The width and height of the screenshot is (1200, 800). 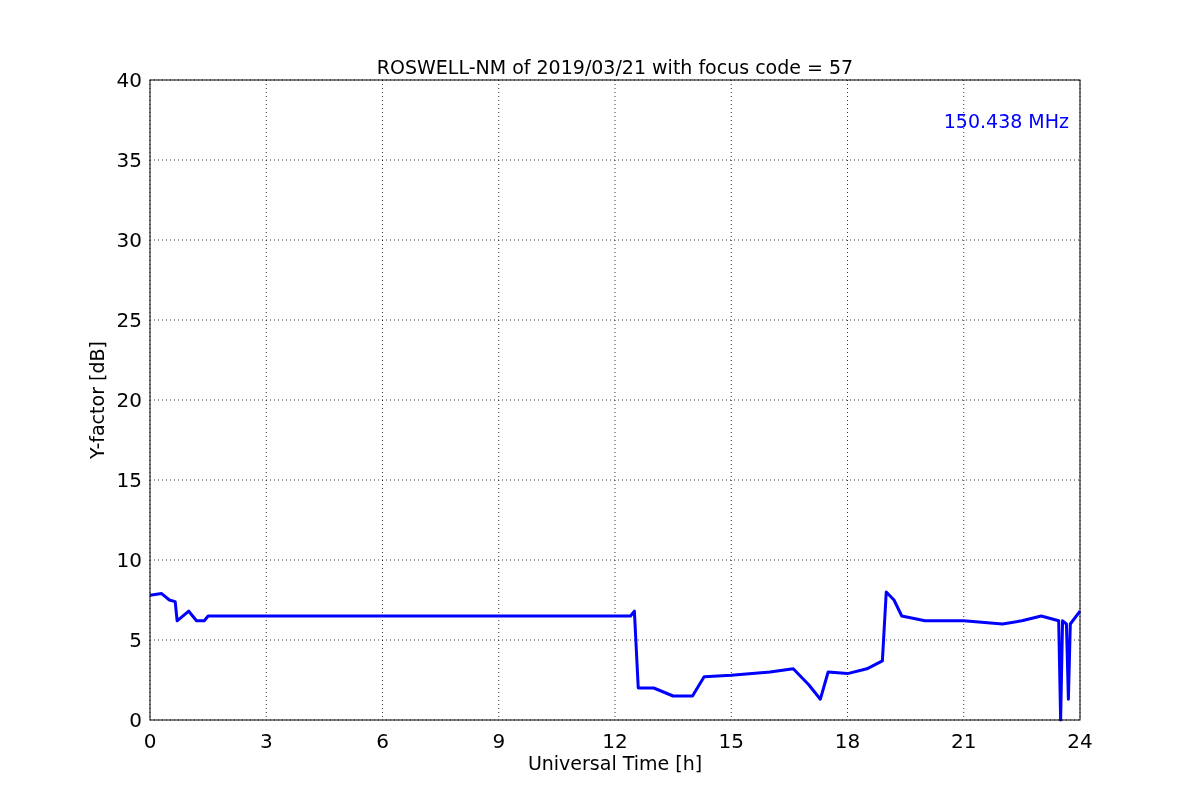 I want to click on x-tick-label: 18, so click(x=847, y=741).